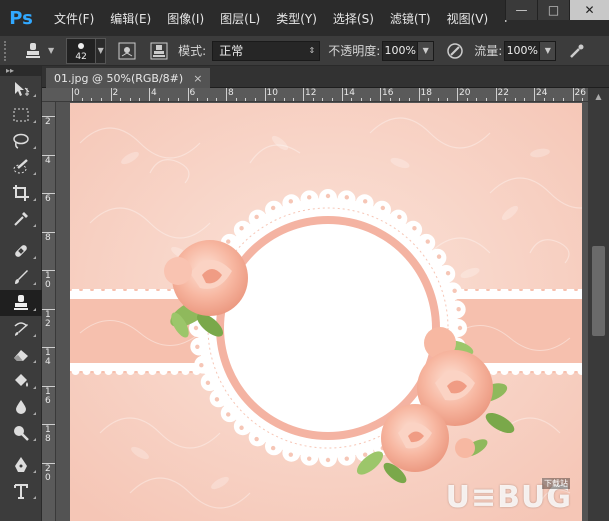 The image size is (609, 521). What do you see at coordinates (598, 96) in the screenshot?
I see `scroll-up-icon: ▲` at bounding box center [598, 96].